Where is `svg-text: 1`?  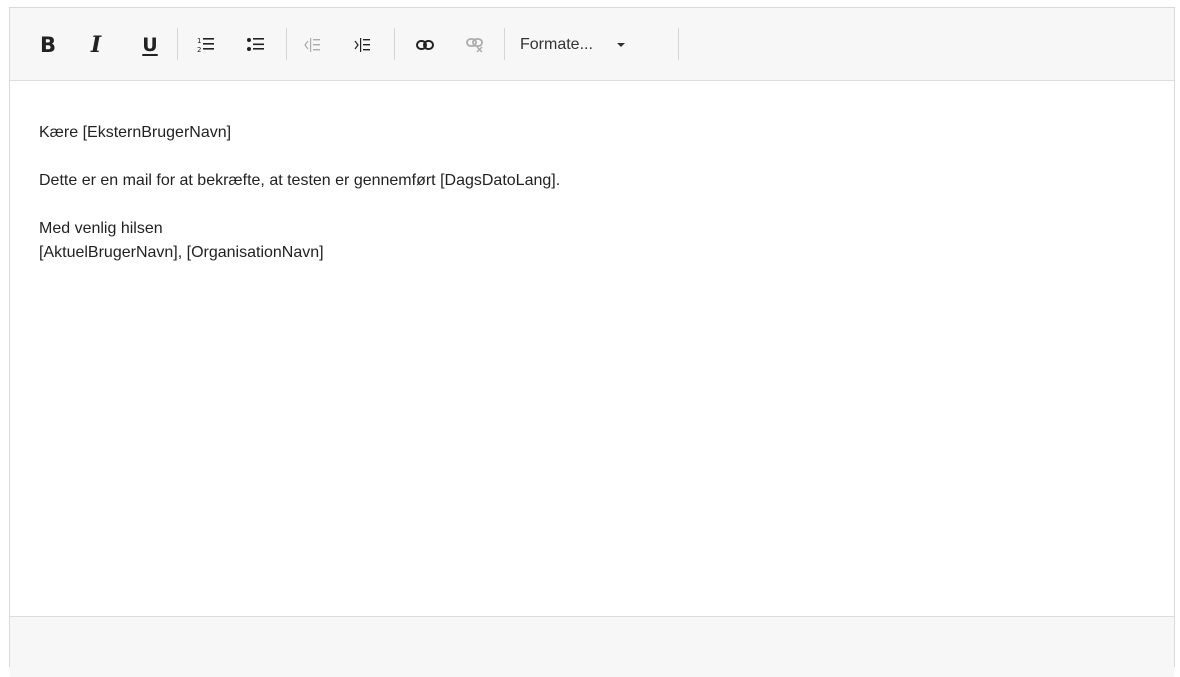
svg-text: 1 is located at coordinates (199, 41).